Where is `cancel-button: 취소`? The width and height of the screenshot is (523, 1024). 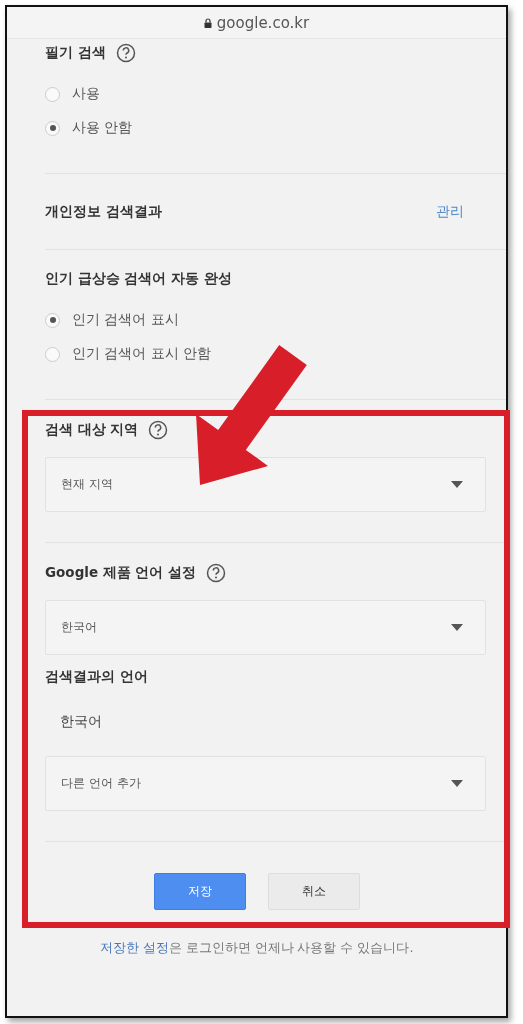
cancel-button: 취소 is located at coordinates (313, 891).